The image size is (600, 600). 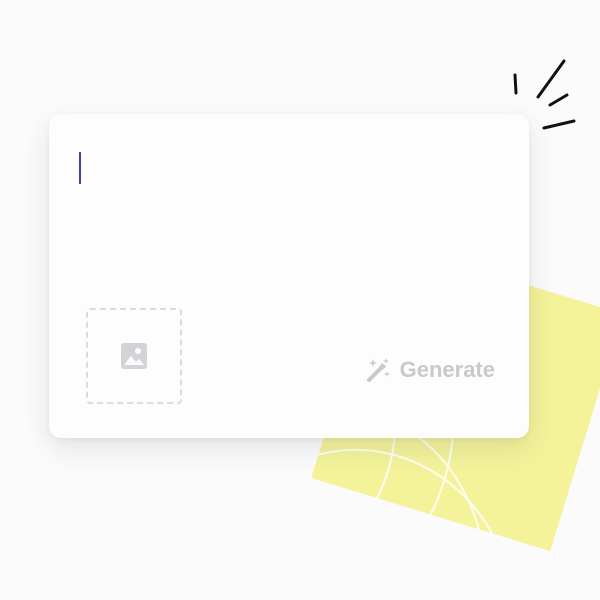 What do you see at coordinates (378, 370) in the screenshot?
I see `magic-wand-icon` at bounding box center [378, 370].